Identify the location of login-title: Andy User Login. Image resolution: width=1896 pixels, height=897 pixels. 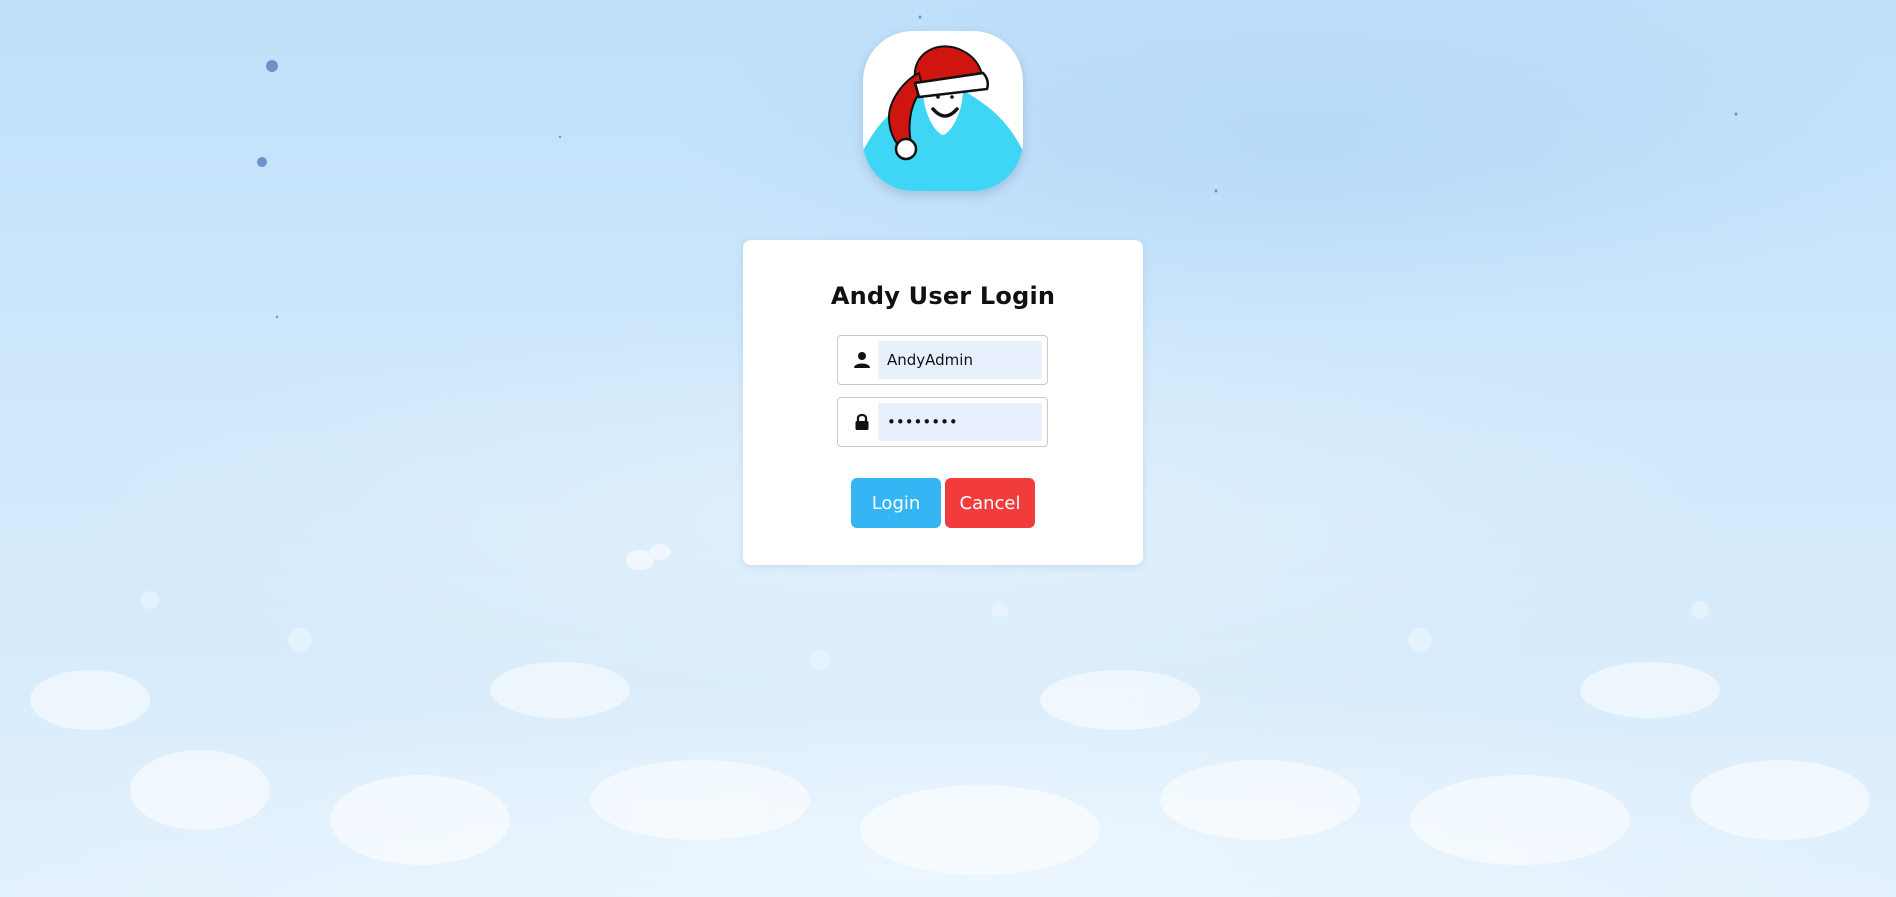
(943, 296).